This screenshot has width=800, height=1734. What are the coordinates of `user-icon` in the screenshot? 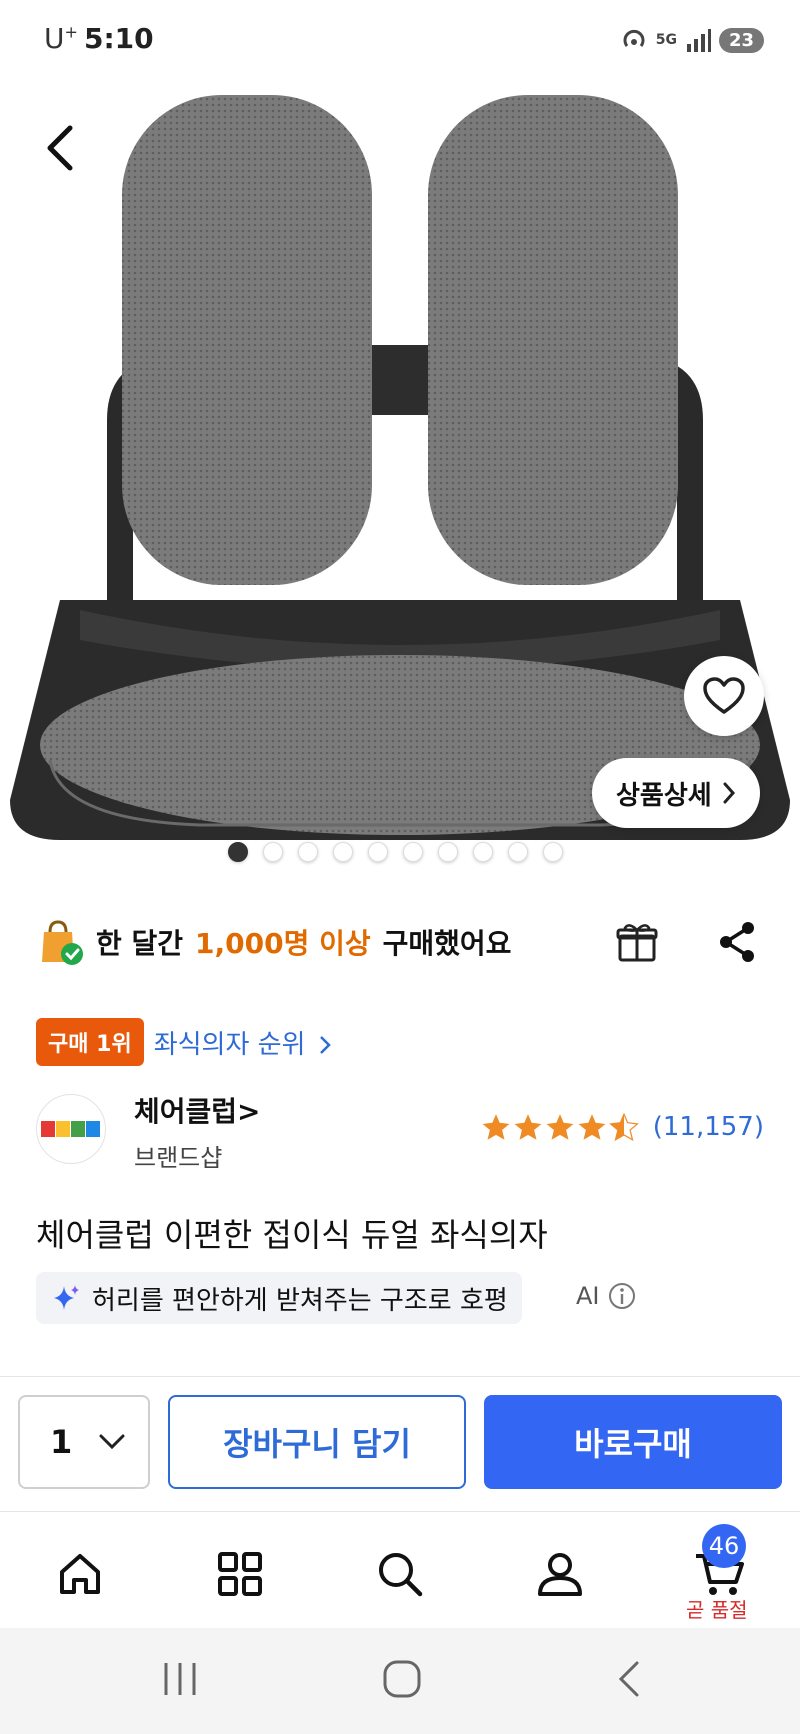 It's located at (560, 1574).